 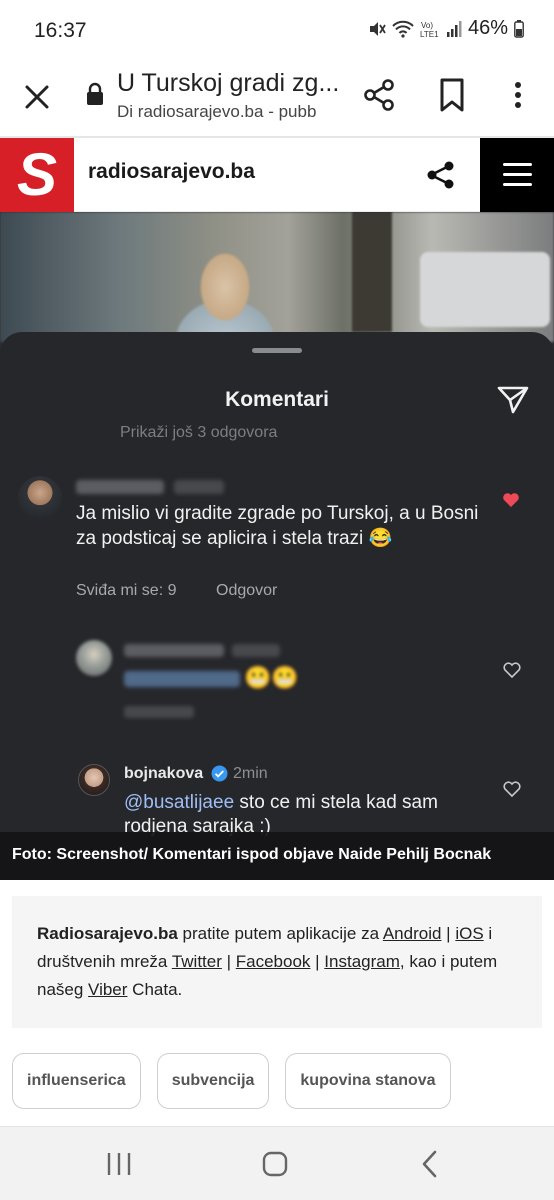 What do you see at coordinates (277, 175) in the screenshot?
I see `site-header: S radiosarajevo.ba` at bounding box center [277, 175].